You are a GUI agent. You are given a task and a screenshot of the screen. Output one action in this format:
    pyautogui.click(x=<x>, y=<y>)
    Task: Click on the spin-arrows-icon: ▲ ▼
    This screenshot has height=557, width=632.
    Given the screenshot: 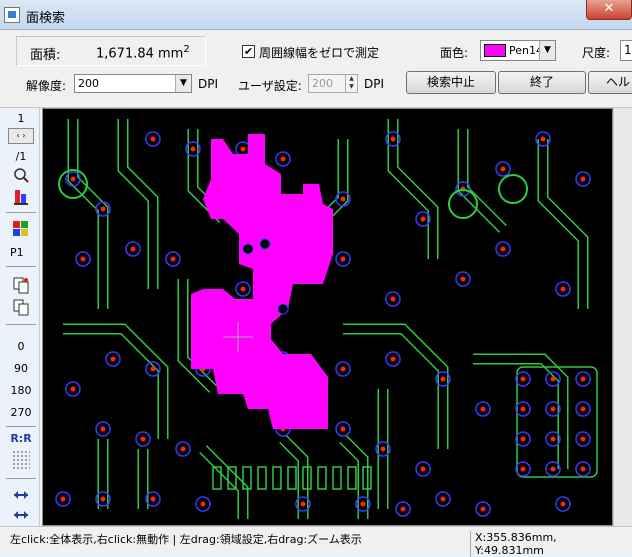 What is the action you would take?
    pyautogui.click(x=351, y=83)
    